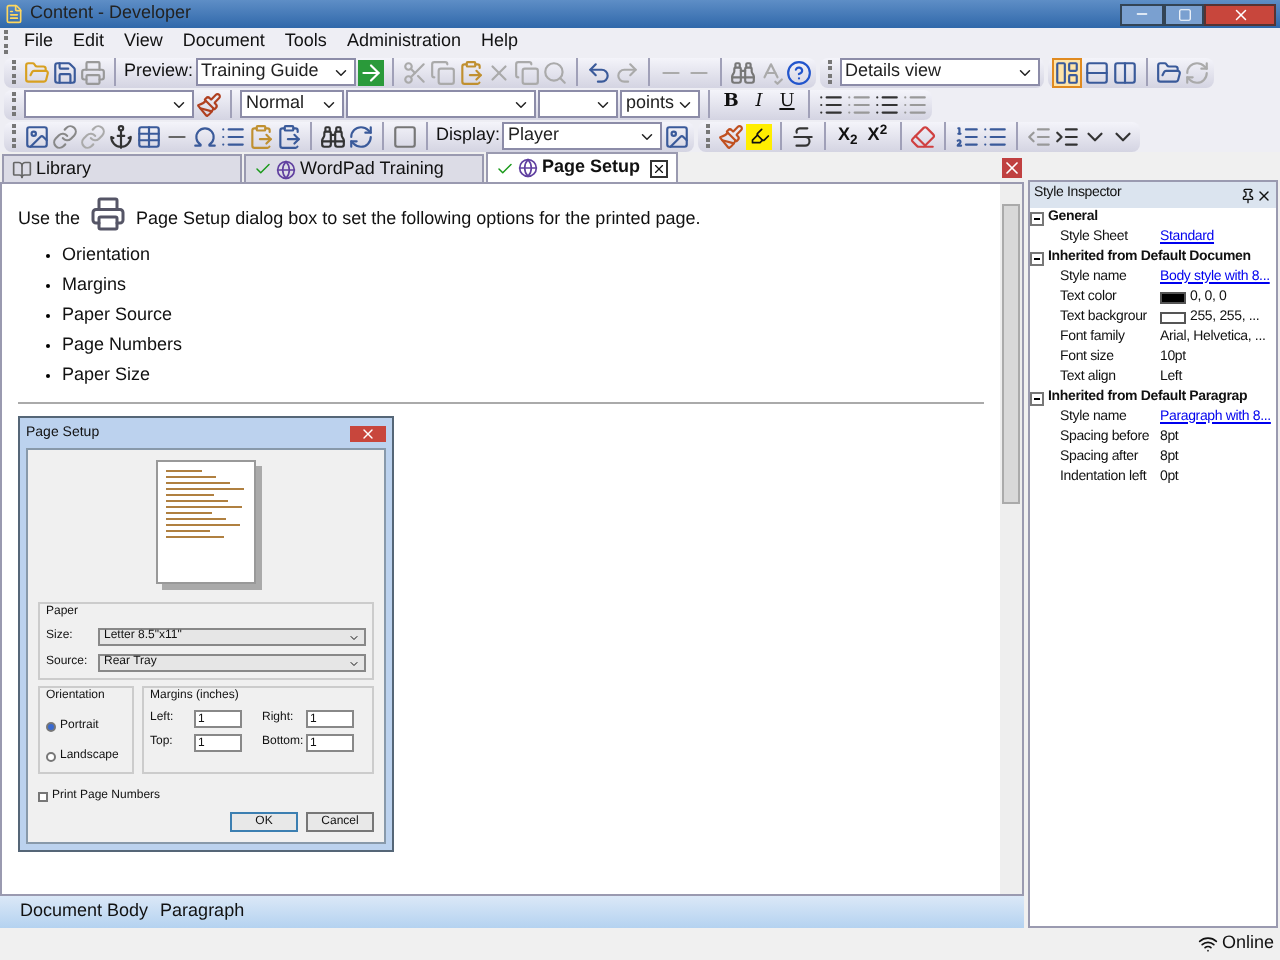 Image resolution: width=1280 pixels, height=960 pixels. Describe the element at coordinates (877, 136) in the screenshot. I see `script-button: X$^{2}$` at that location.